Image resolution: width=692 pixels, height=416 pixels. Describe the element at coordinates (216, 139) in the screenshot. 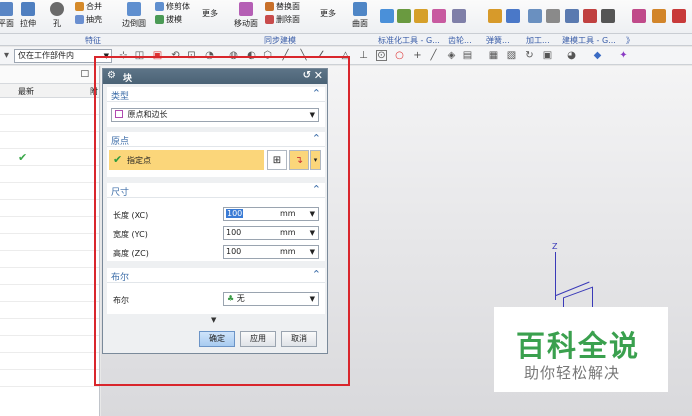

I see `origin-section-header: 原点 ⌃` at that location.